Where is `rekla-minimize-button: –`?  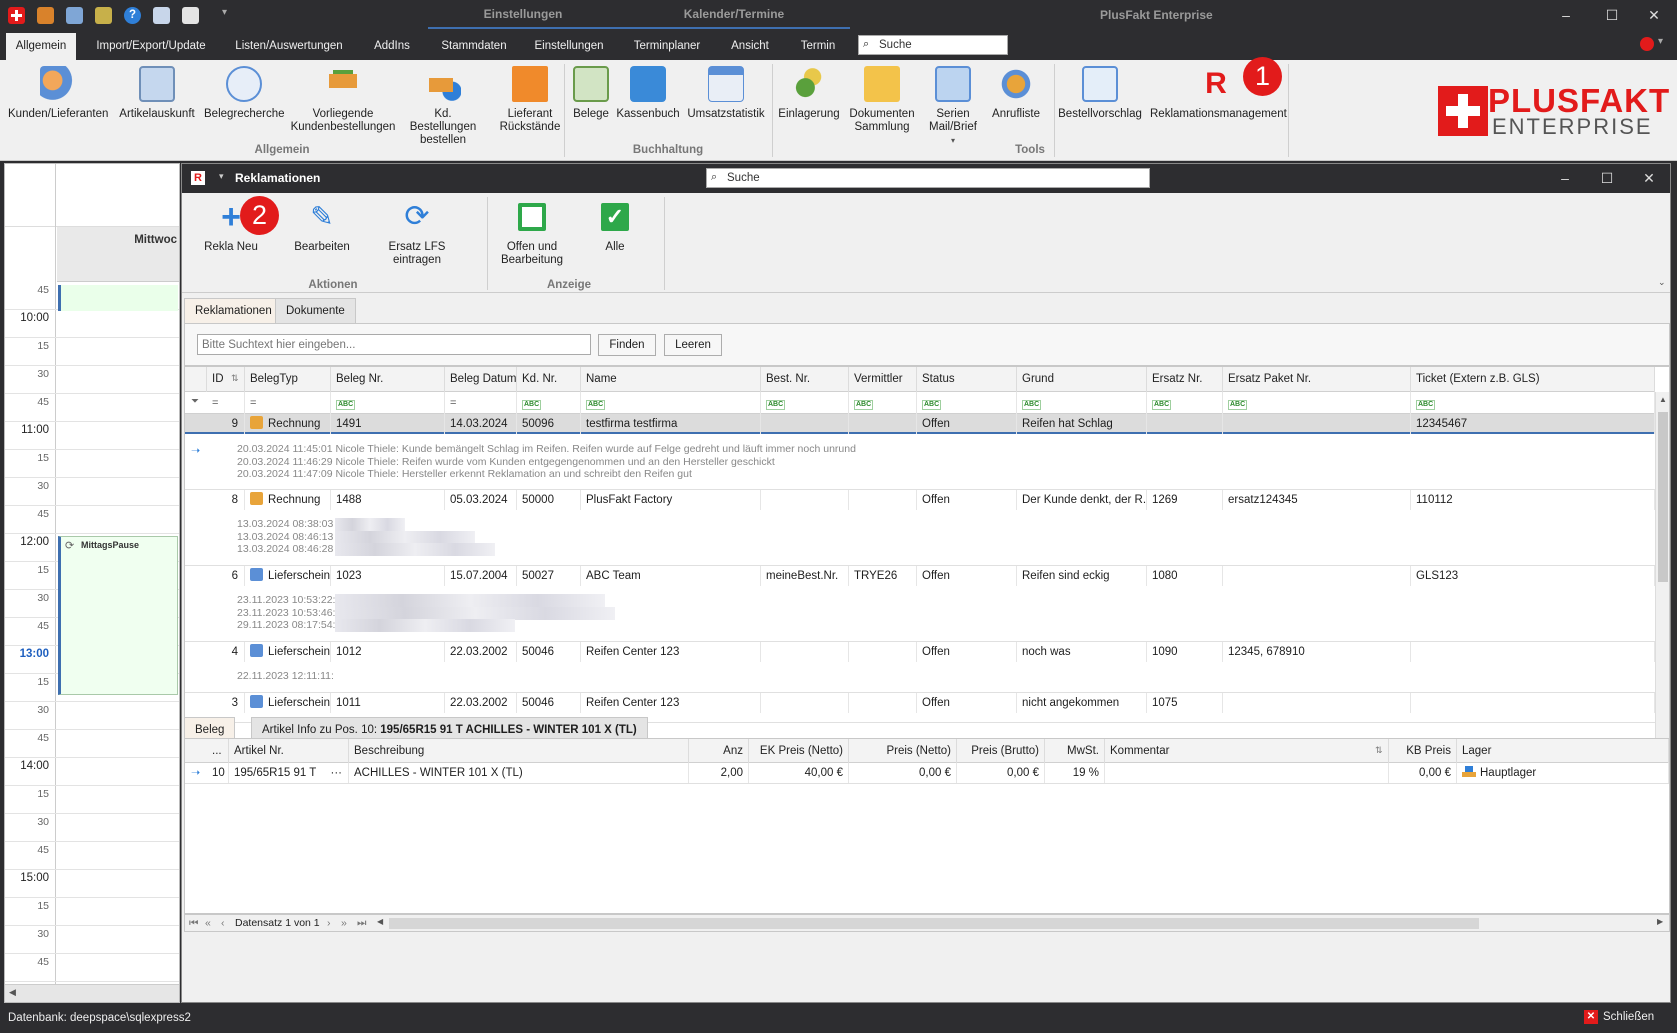
rekla-minimize-button: – is located at coordinates (1565, 178).